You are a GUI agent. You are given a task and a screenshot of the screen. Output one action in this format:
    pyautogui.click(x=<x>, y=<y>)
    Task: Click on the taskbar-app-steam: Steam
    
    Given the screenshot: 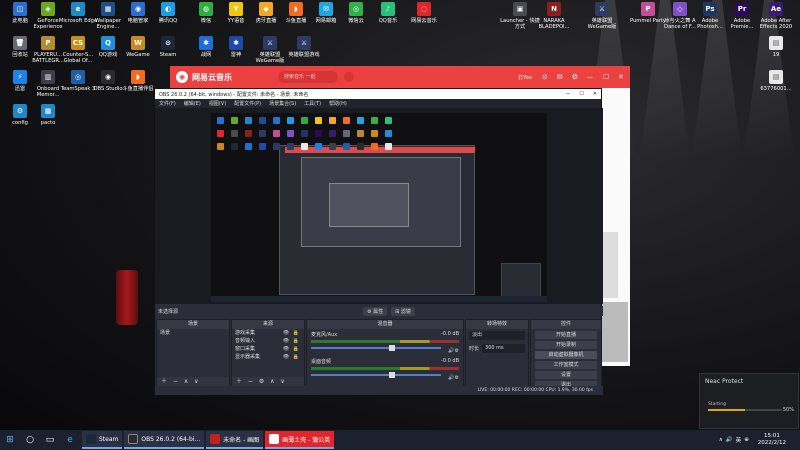 What is the action you would take?
    pyautogui.click(x=102, y=440)
    